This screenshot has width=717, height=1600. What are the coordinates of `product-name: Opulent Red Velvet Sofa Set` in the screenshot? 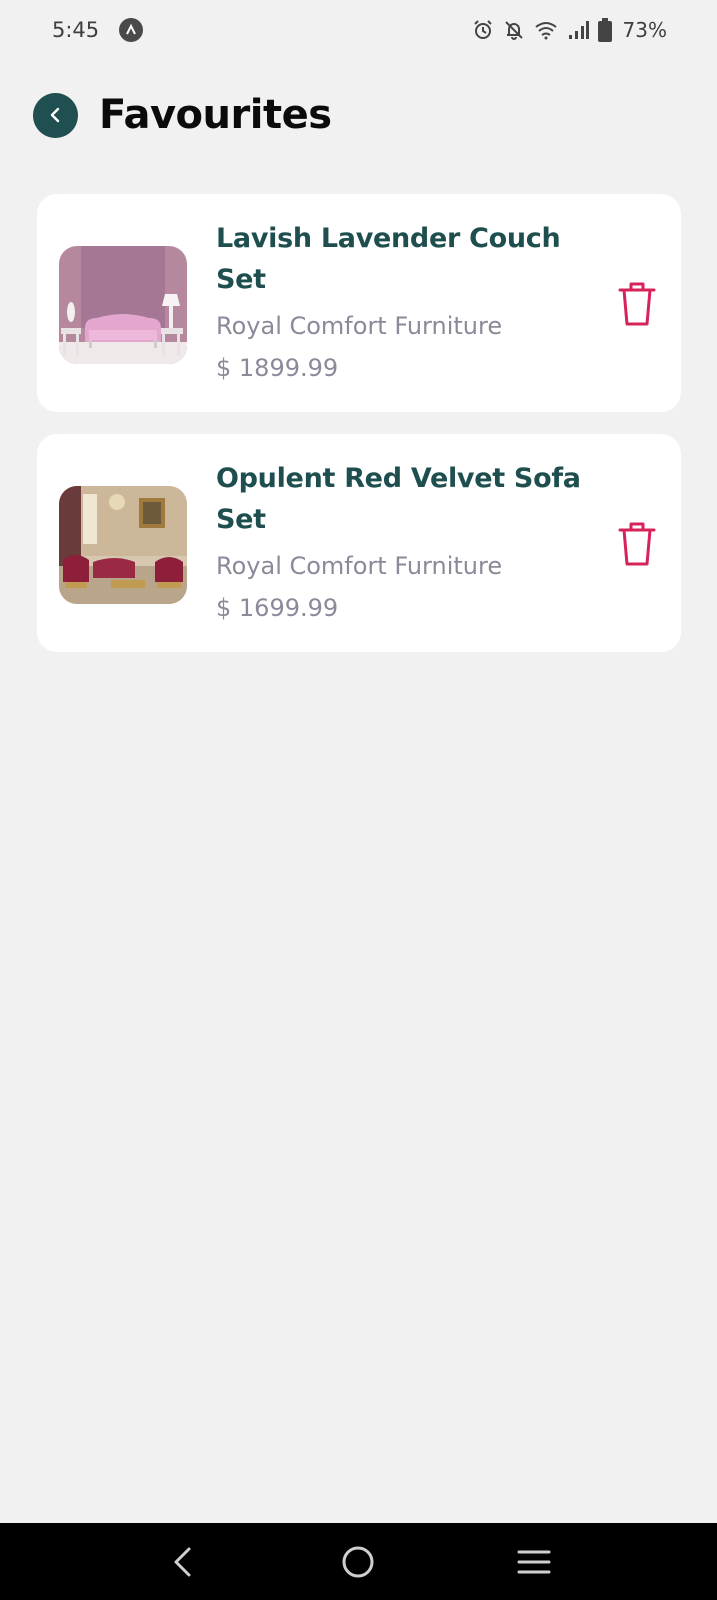 It's located at (406, 499).